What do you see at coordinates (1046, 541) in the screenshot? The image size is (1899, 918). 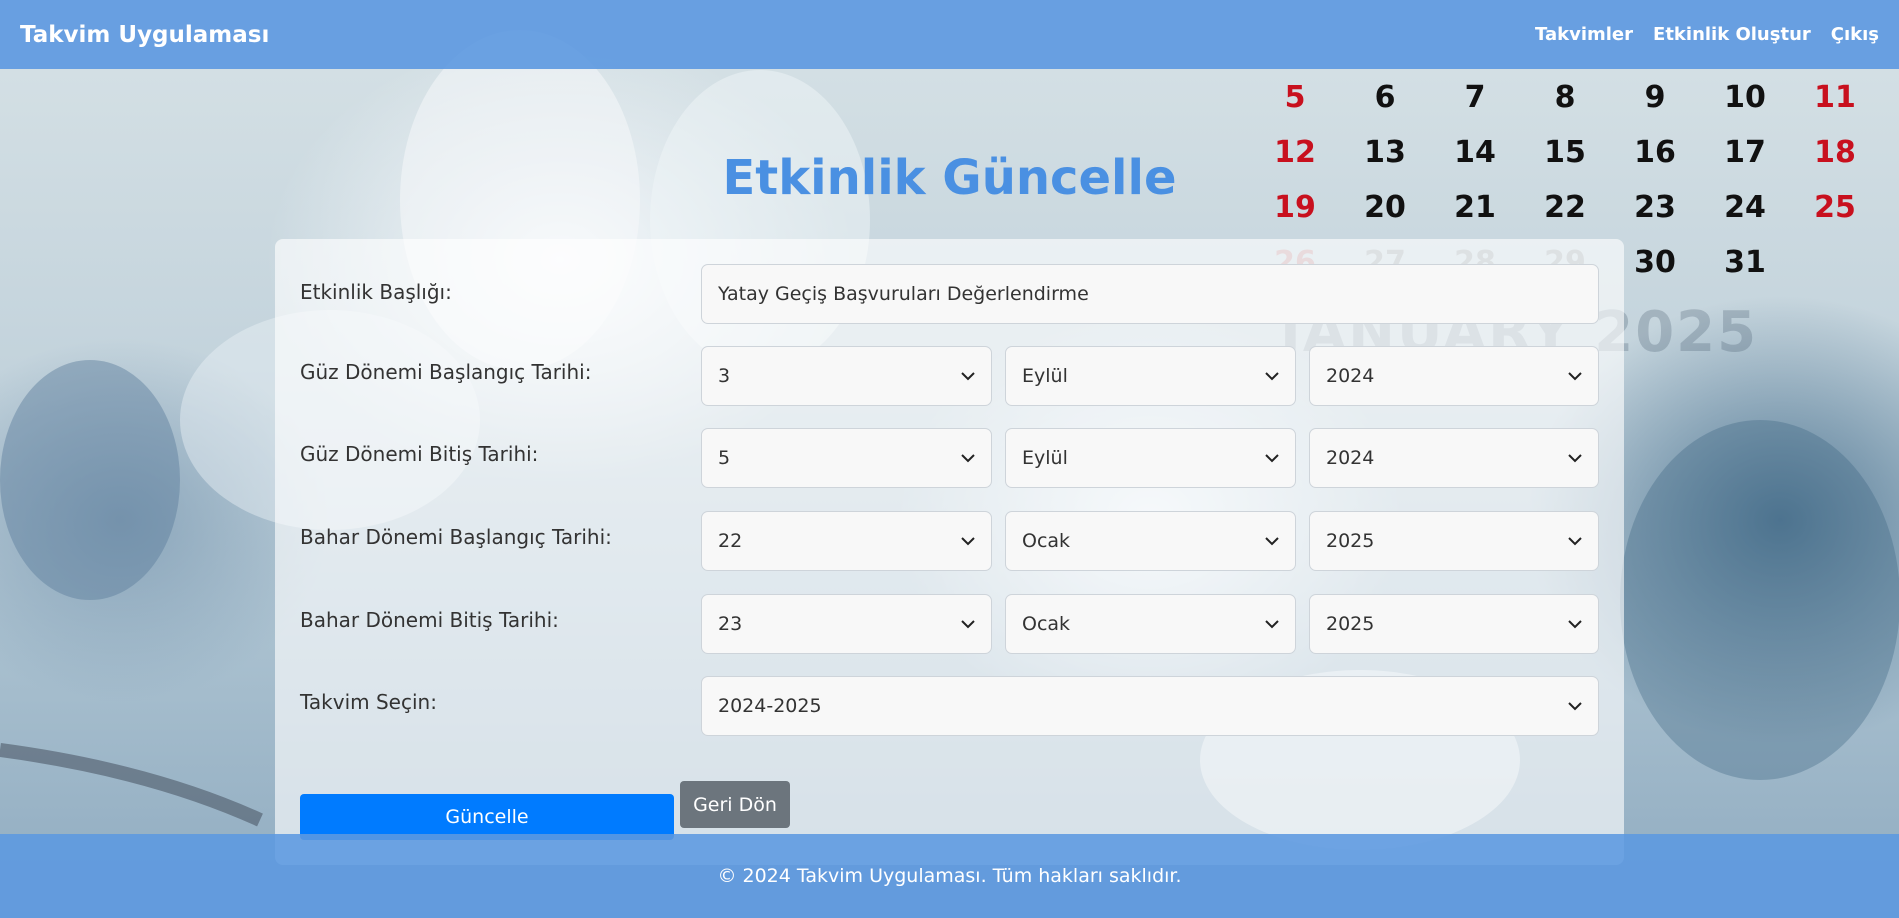 I see `spring-start-month-value: Ocak` at bounding box center [1046, 541].